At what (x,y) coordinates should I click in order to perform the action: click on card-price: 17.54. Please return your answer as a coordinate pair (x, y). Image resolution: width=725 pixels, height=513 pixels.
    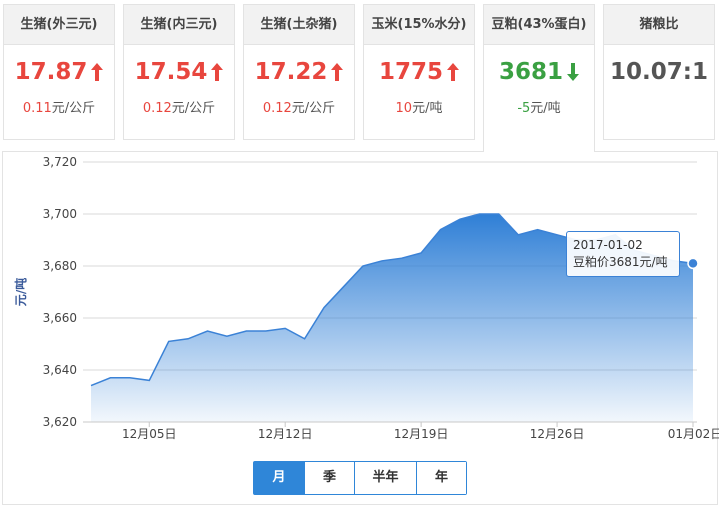
    Looking at the image, I should click on (171, 72).